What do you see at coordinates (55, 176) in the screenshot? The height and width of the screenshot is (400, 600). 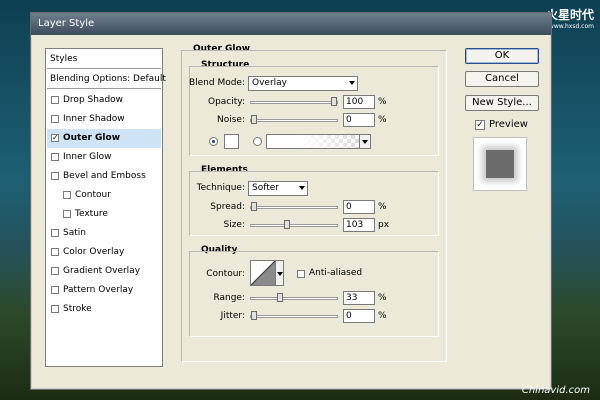 I see `bevel-emboss-checkbox` at bounding box center [55, 176].